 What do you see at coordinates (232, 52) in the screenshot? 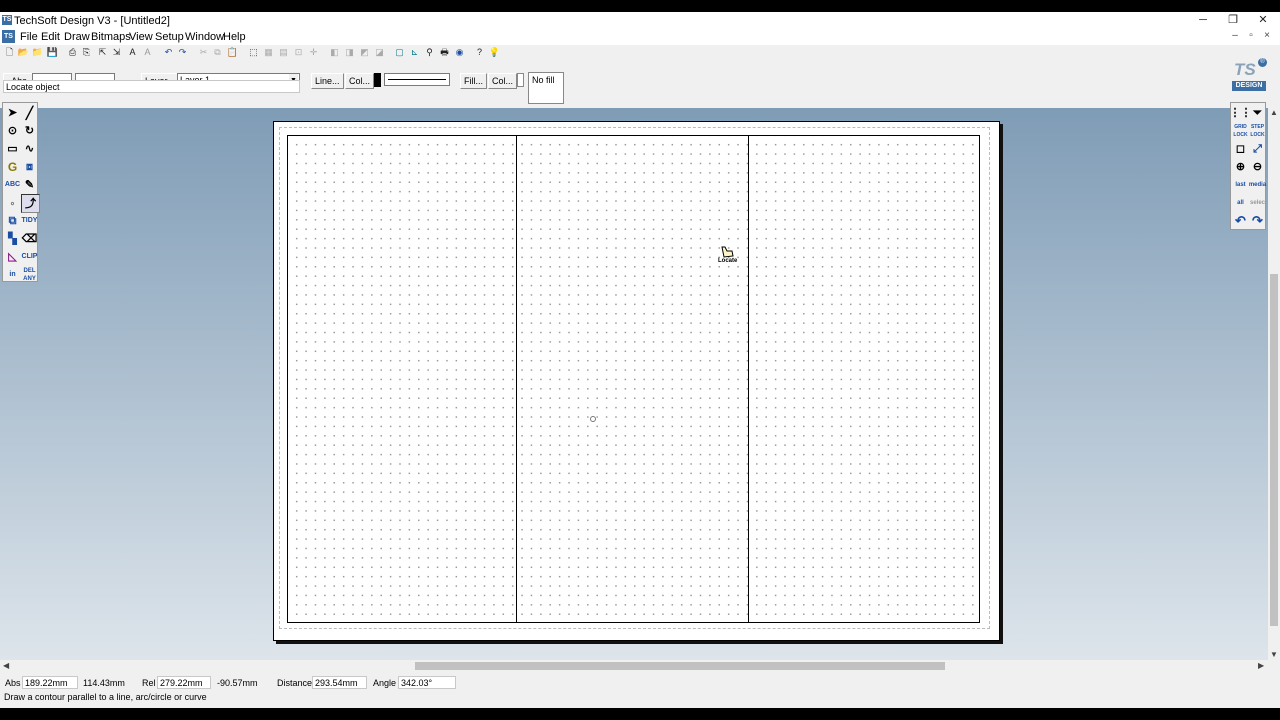
I see `paste-icon: 📋` at bounding box center [232, 52].